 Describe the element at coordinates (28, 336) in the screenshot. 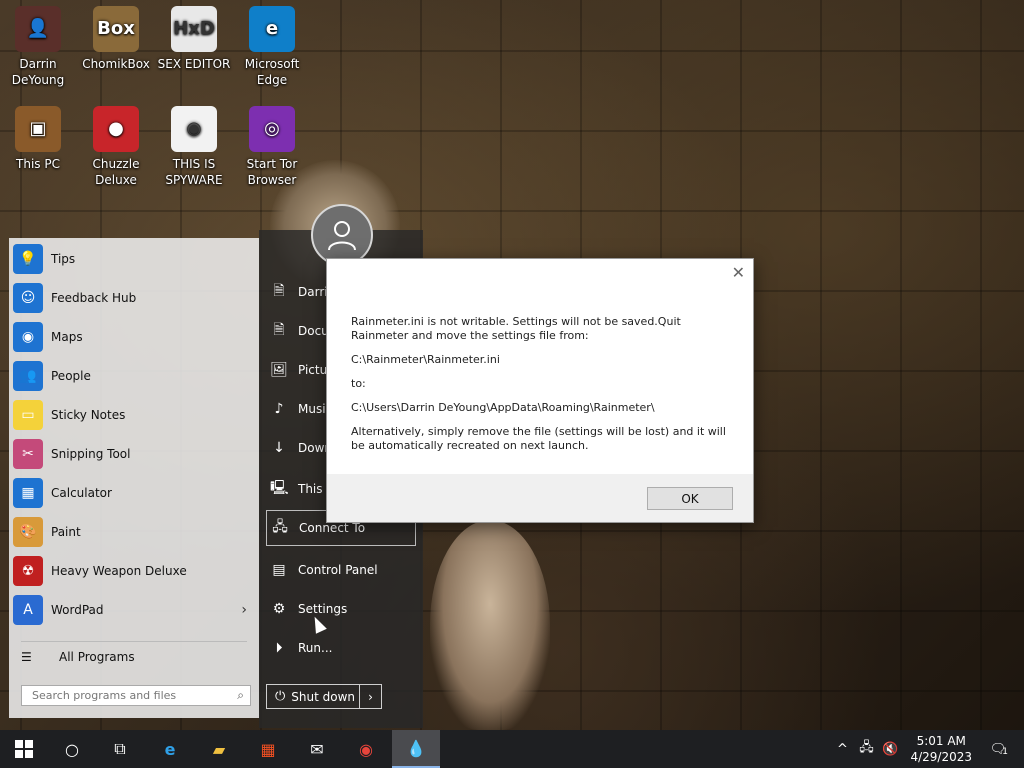

I see `program-icon: ◉` at that location.